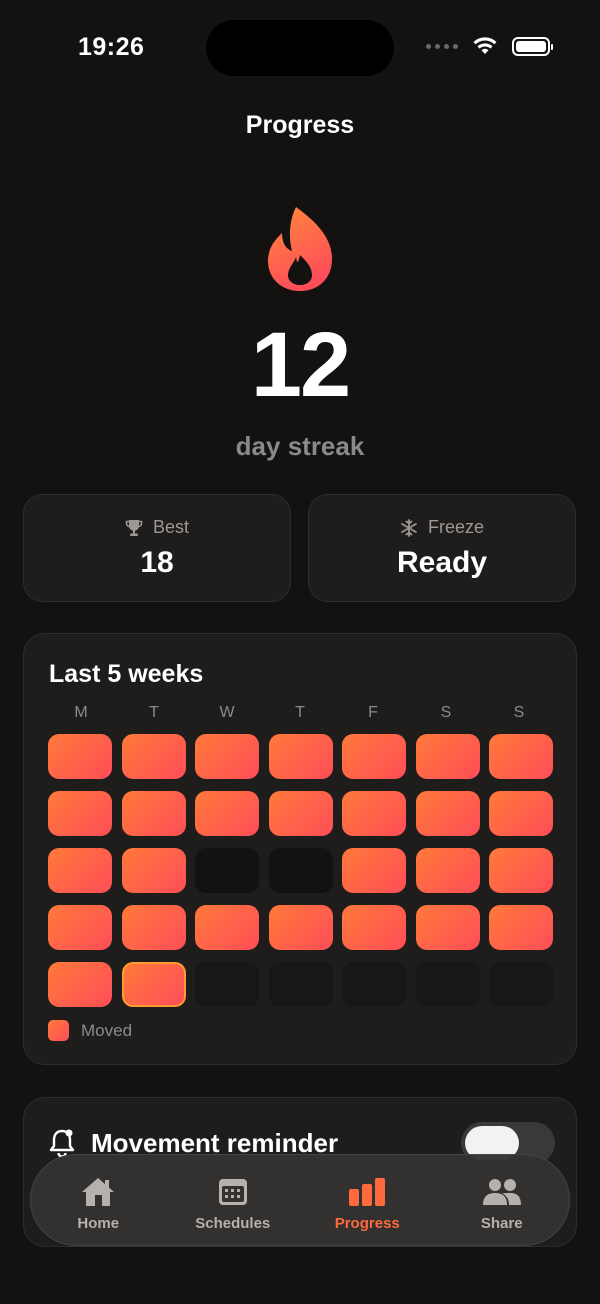  Describe the element at coordinates (367, 1223) in the screenshot. I see `tab-label: Progress` at that location.